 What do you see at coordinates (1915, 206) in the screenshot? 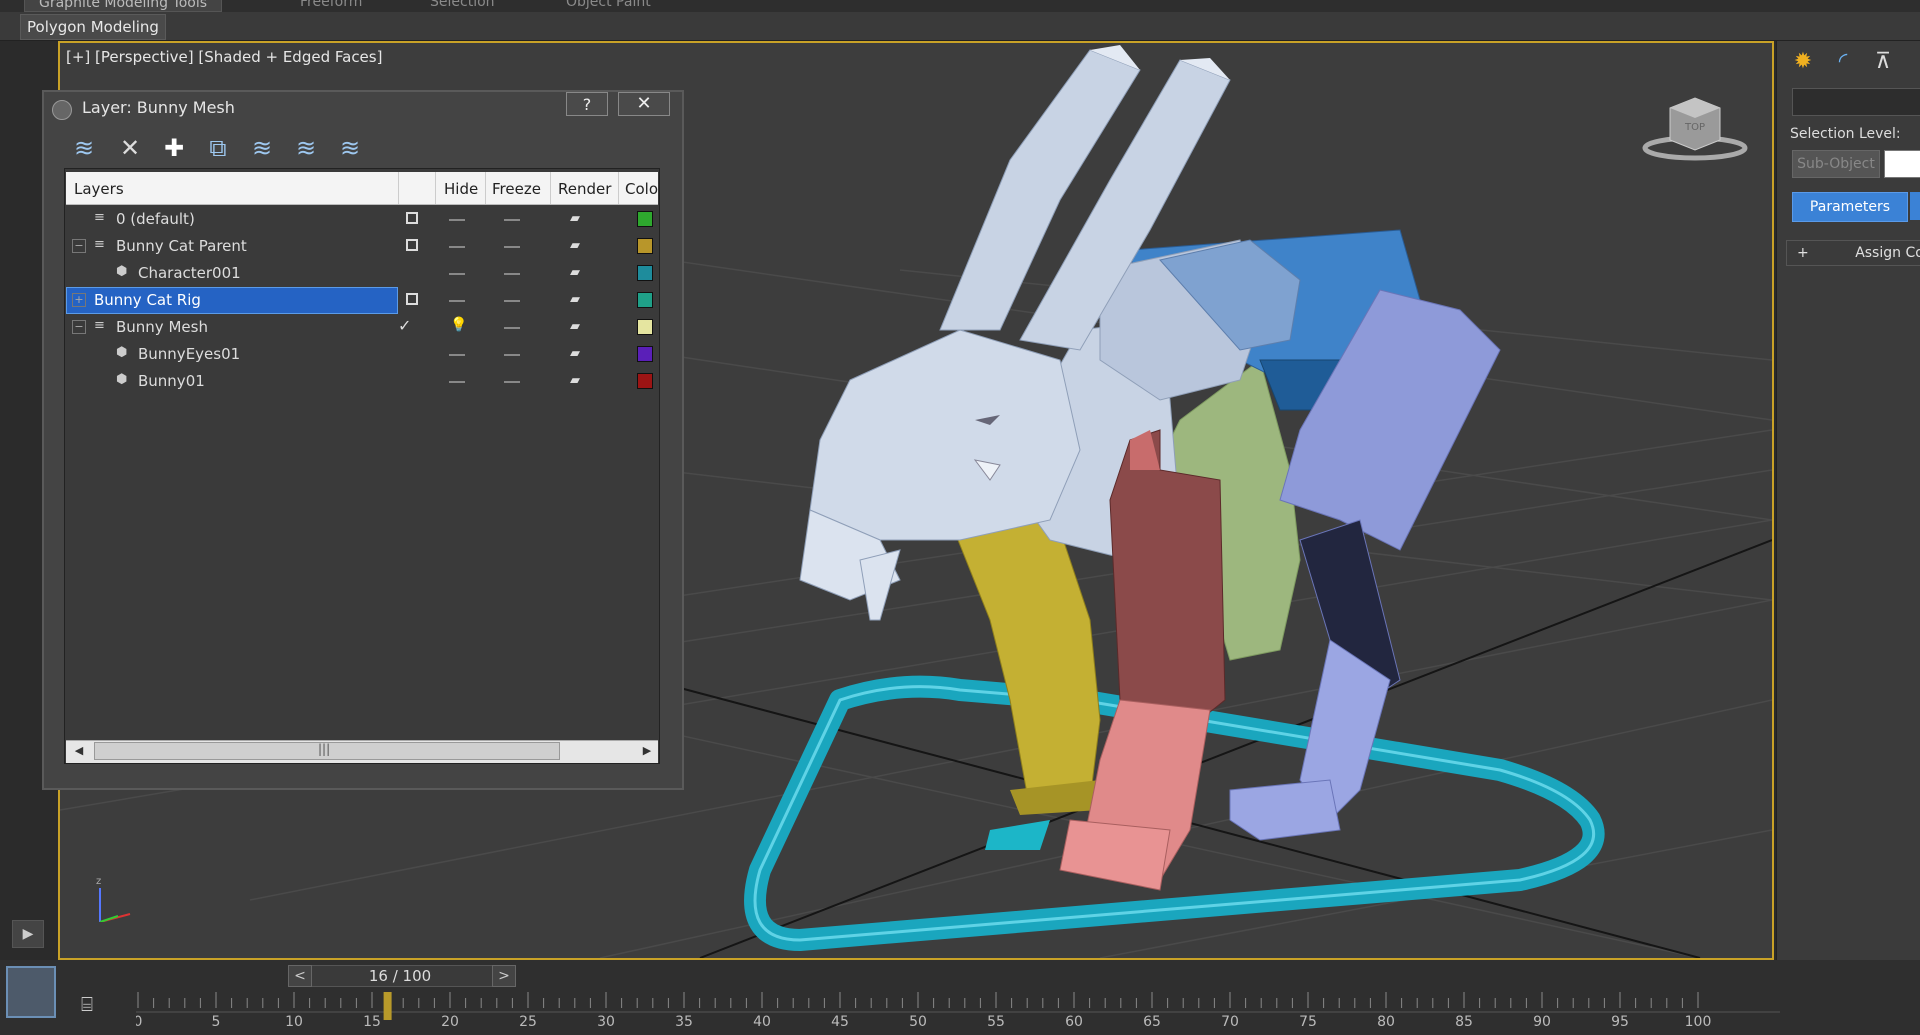
I see `parameters-tab-edge` at bounding box center [1915, 206].